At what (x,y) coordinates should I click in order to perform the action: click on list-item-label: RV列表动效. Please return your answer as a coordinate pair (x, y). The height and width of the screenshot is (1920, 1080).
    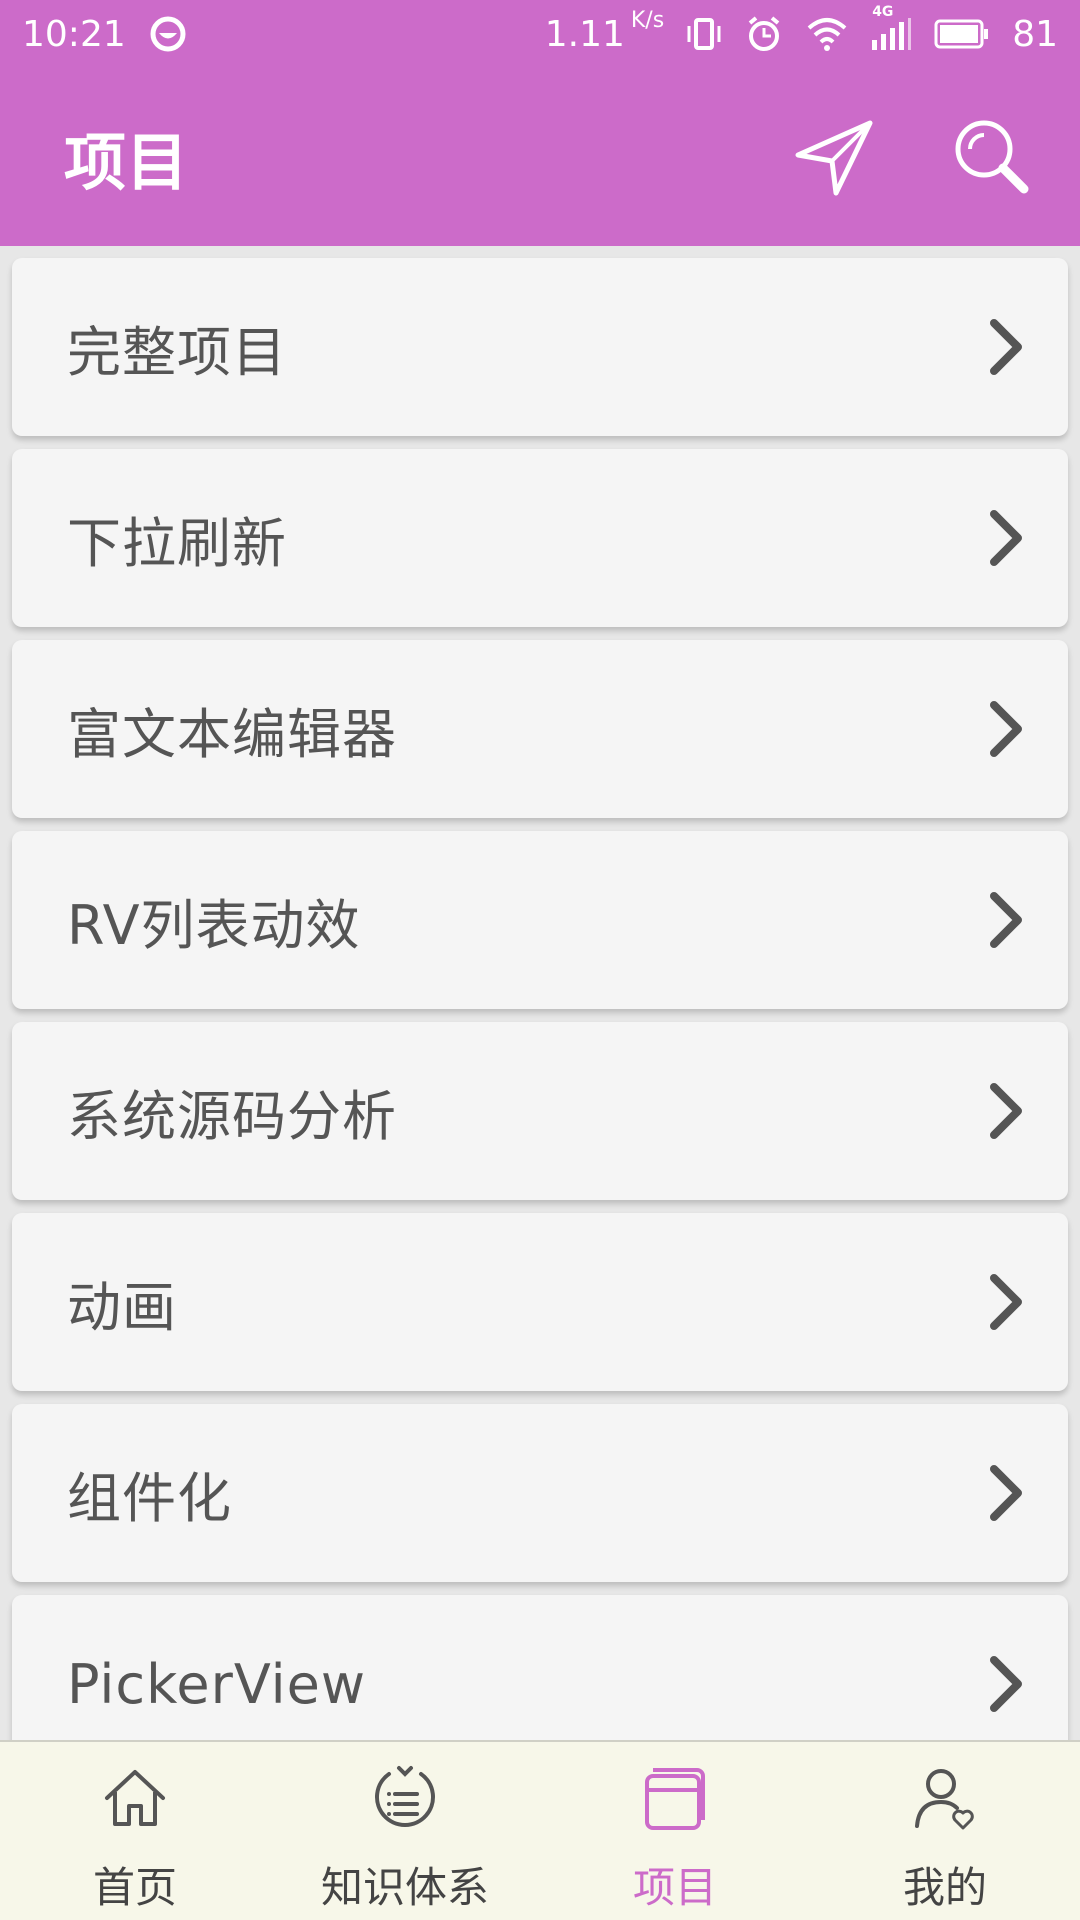
    Looking at the image, I should click on (214, 925).